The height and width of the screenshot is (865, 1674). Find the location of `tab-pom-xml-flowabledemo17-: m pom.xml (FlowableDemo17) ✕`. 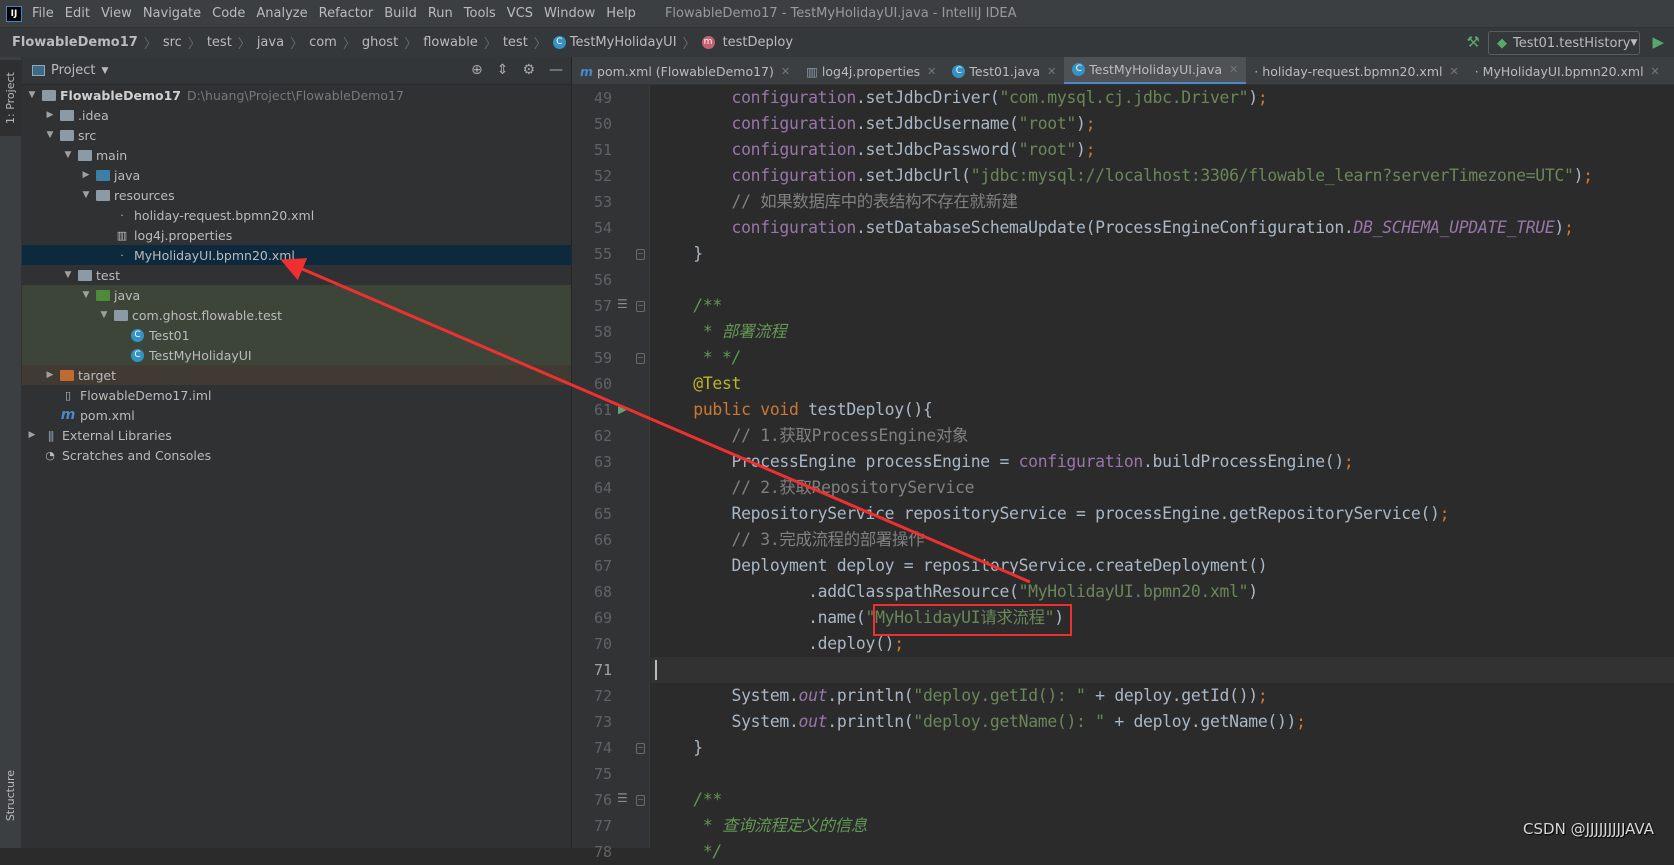

tab-pom-xml-flowabledemo17-: m pom.xml (FlowableDemo17) ✕ is located at coordinates (685, 70).